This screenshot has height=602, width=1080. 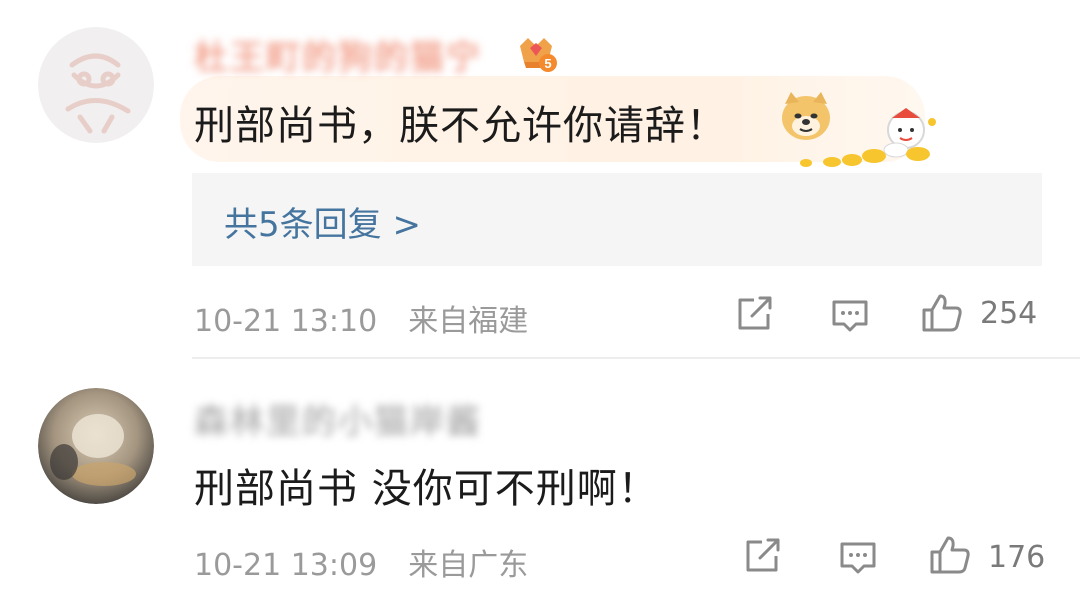 What do you see at coordinates (536, 52) in the screenshot?
I see `vip-crown-badge-icon: 5` at bounding box center [536, 52].